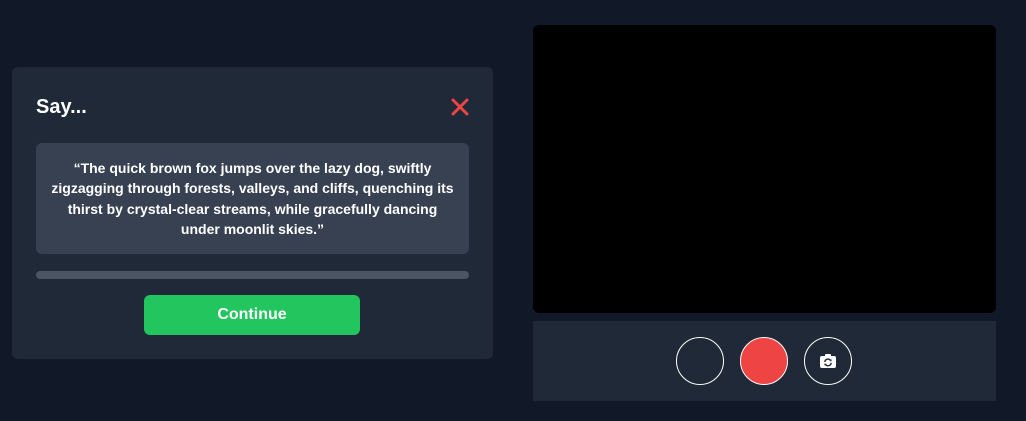 This screenshot has height=421, width=1026. What do you see at coordinates (252, 275) in the screenshot?
I see `progress-bar` at bounding box center [252, 275].